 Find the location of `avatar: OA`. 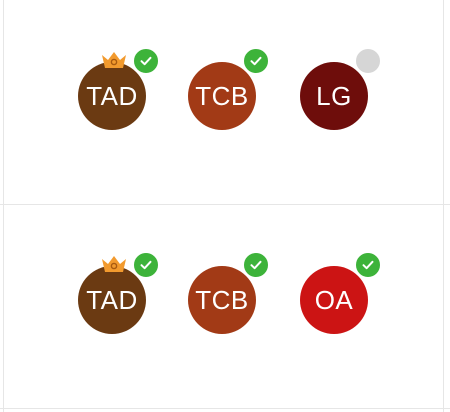

avatar: OA is located at coordinates (334, 300).